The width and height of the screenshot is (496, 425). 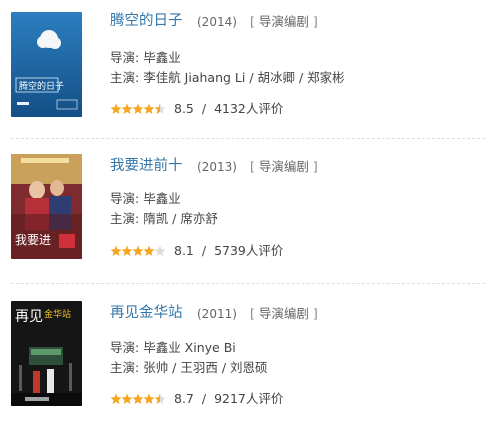 I want to click on film-title-link: 腾空的日子, so click(x=146, y=21).